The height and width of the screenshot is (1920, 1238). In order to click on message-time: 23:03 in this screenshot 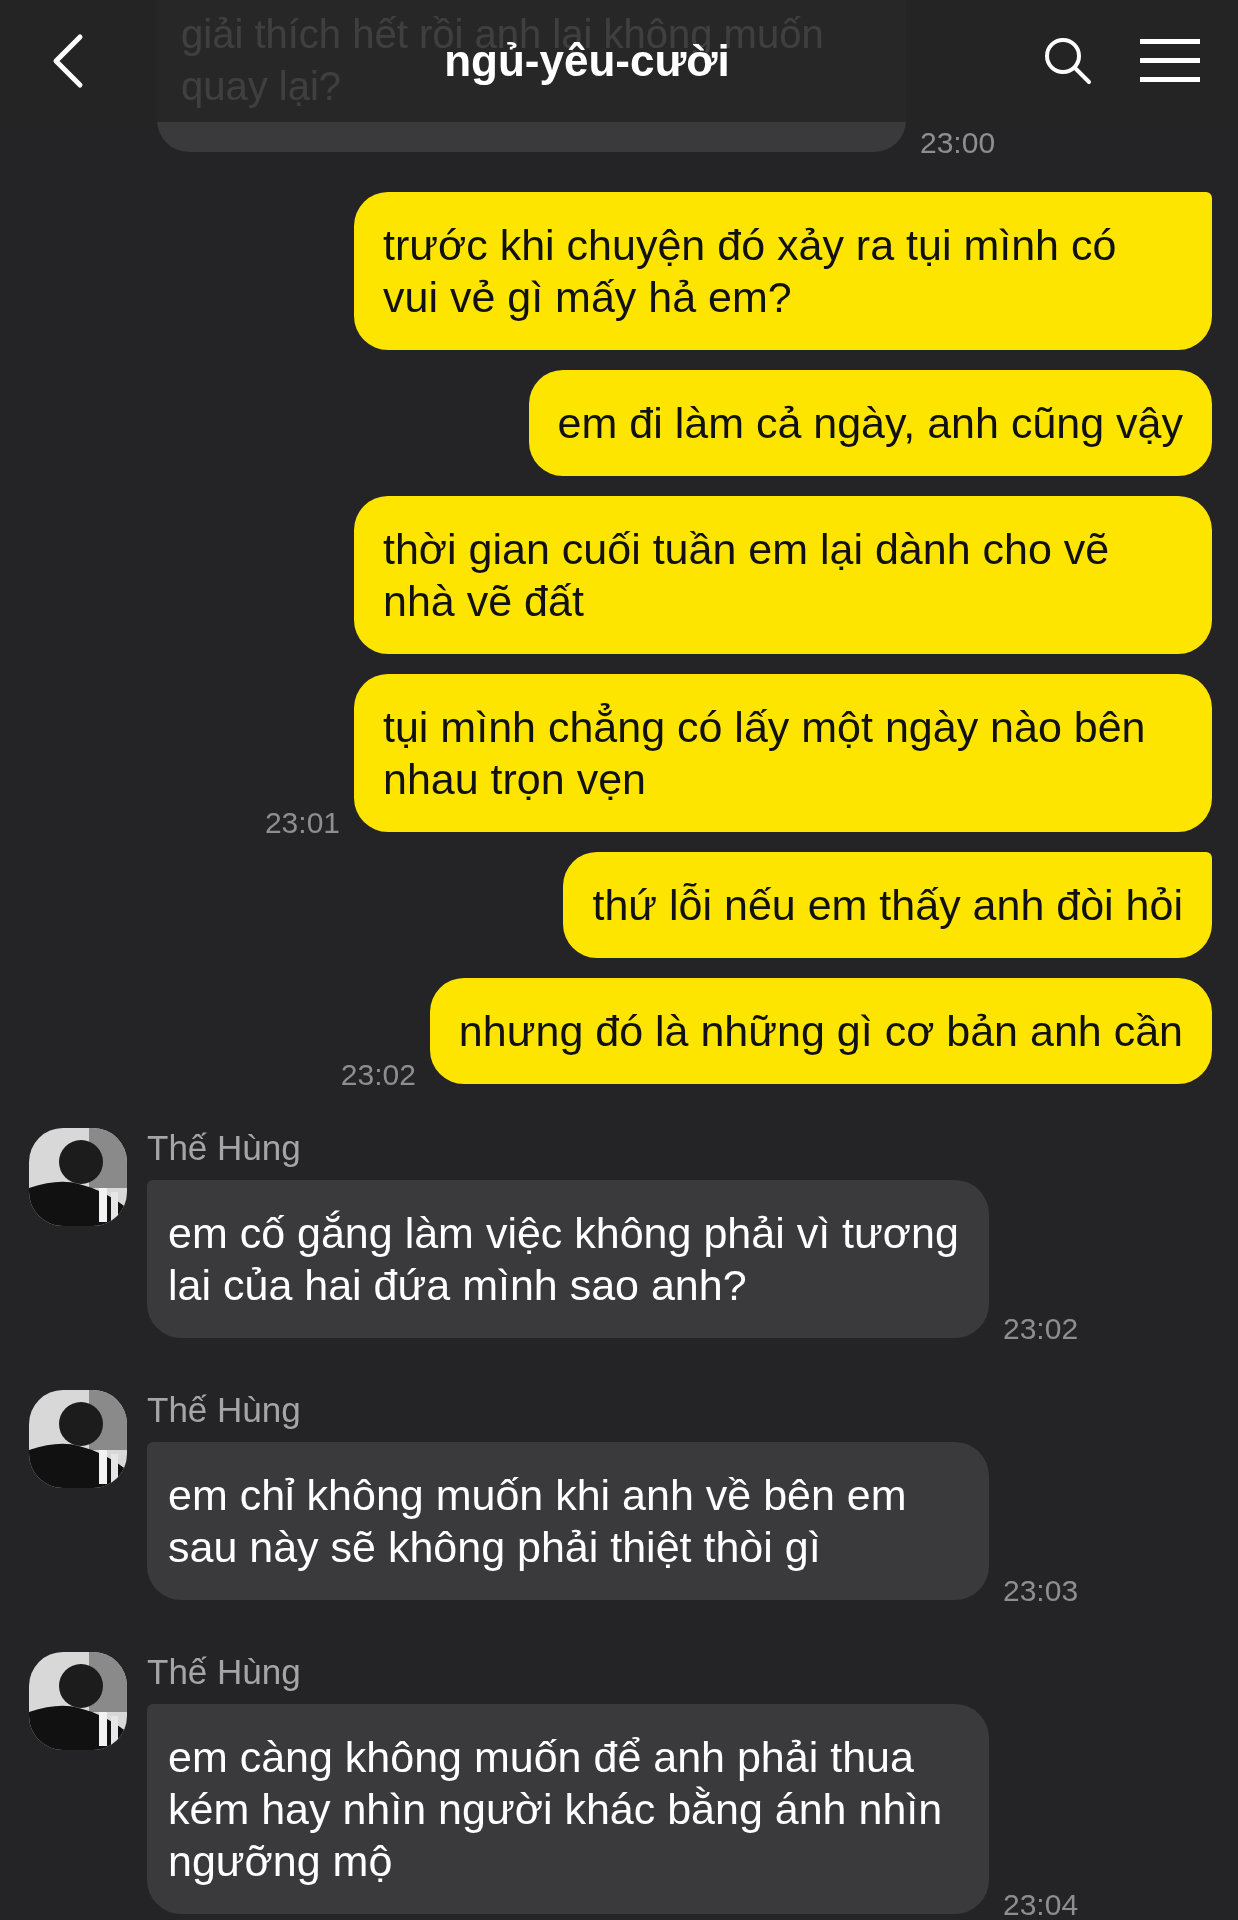, I will do `click(1041, 1591)`.